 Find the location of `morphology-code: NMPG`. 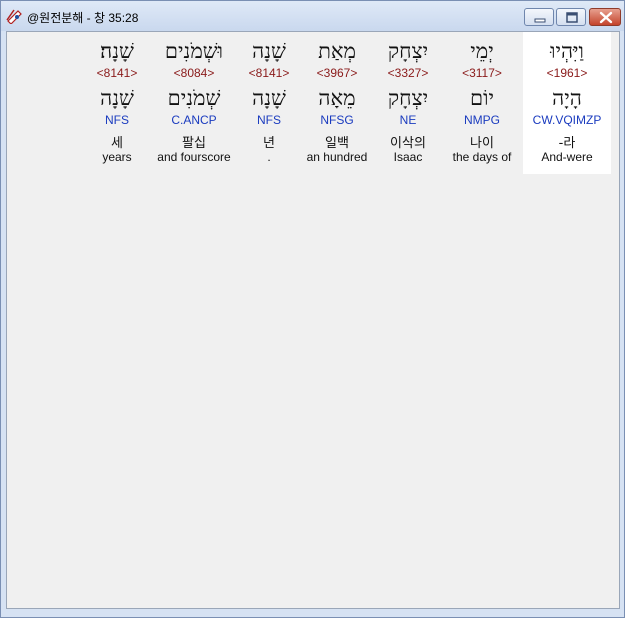

morphology-code: NMPG is located at coordinates (482, 120).